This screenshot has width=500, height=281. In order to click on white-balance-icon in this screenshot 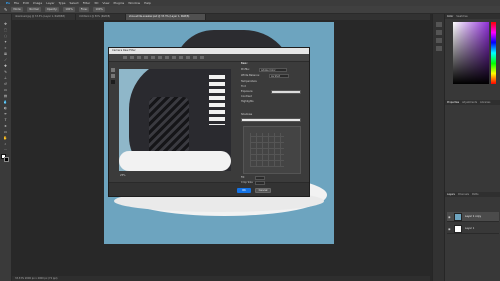, I will do `click(139, 57)`.